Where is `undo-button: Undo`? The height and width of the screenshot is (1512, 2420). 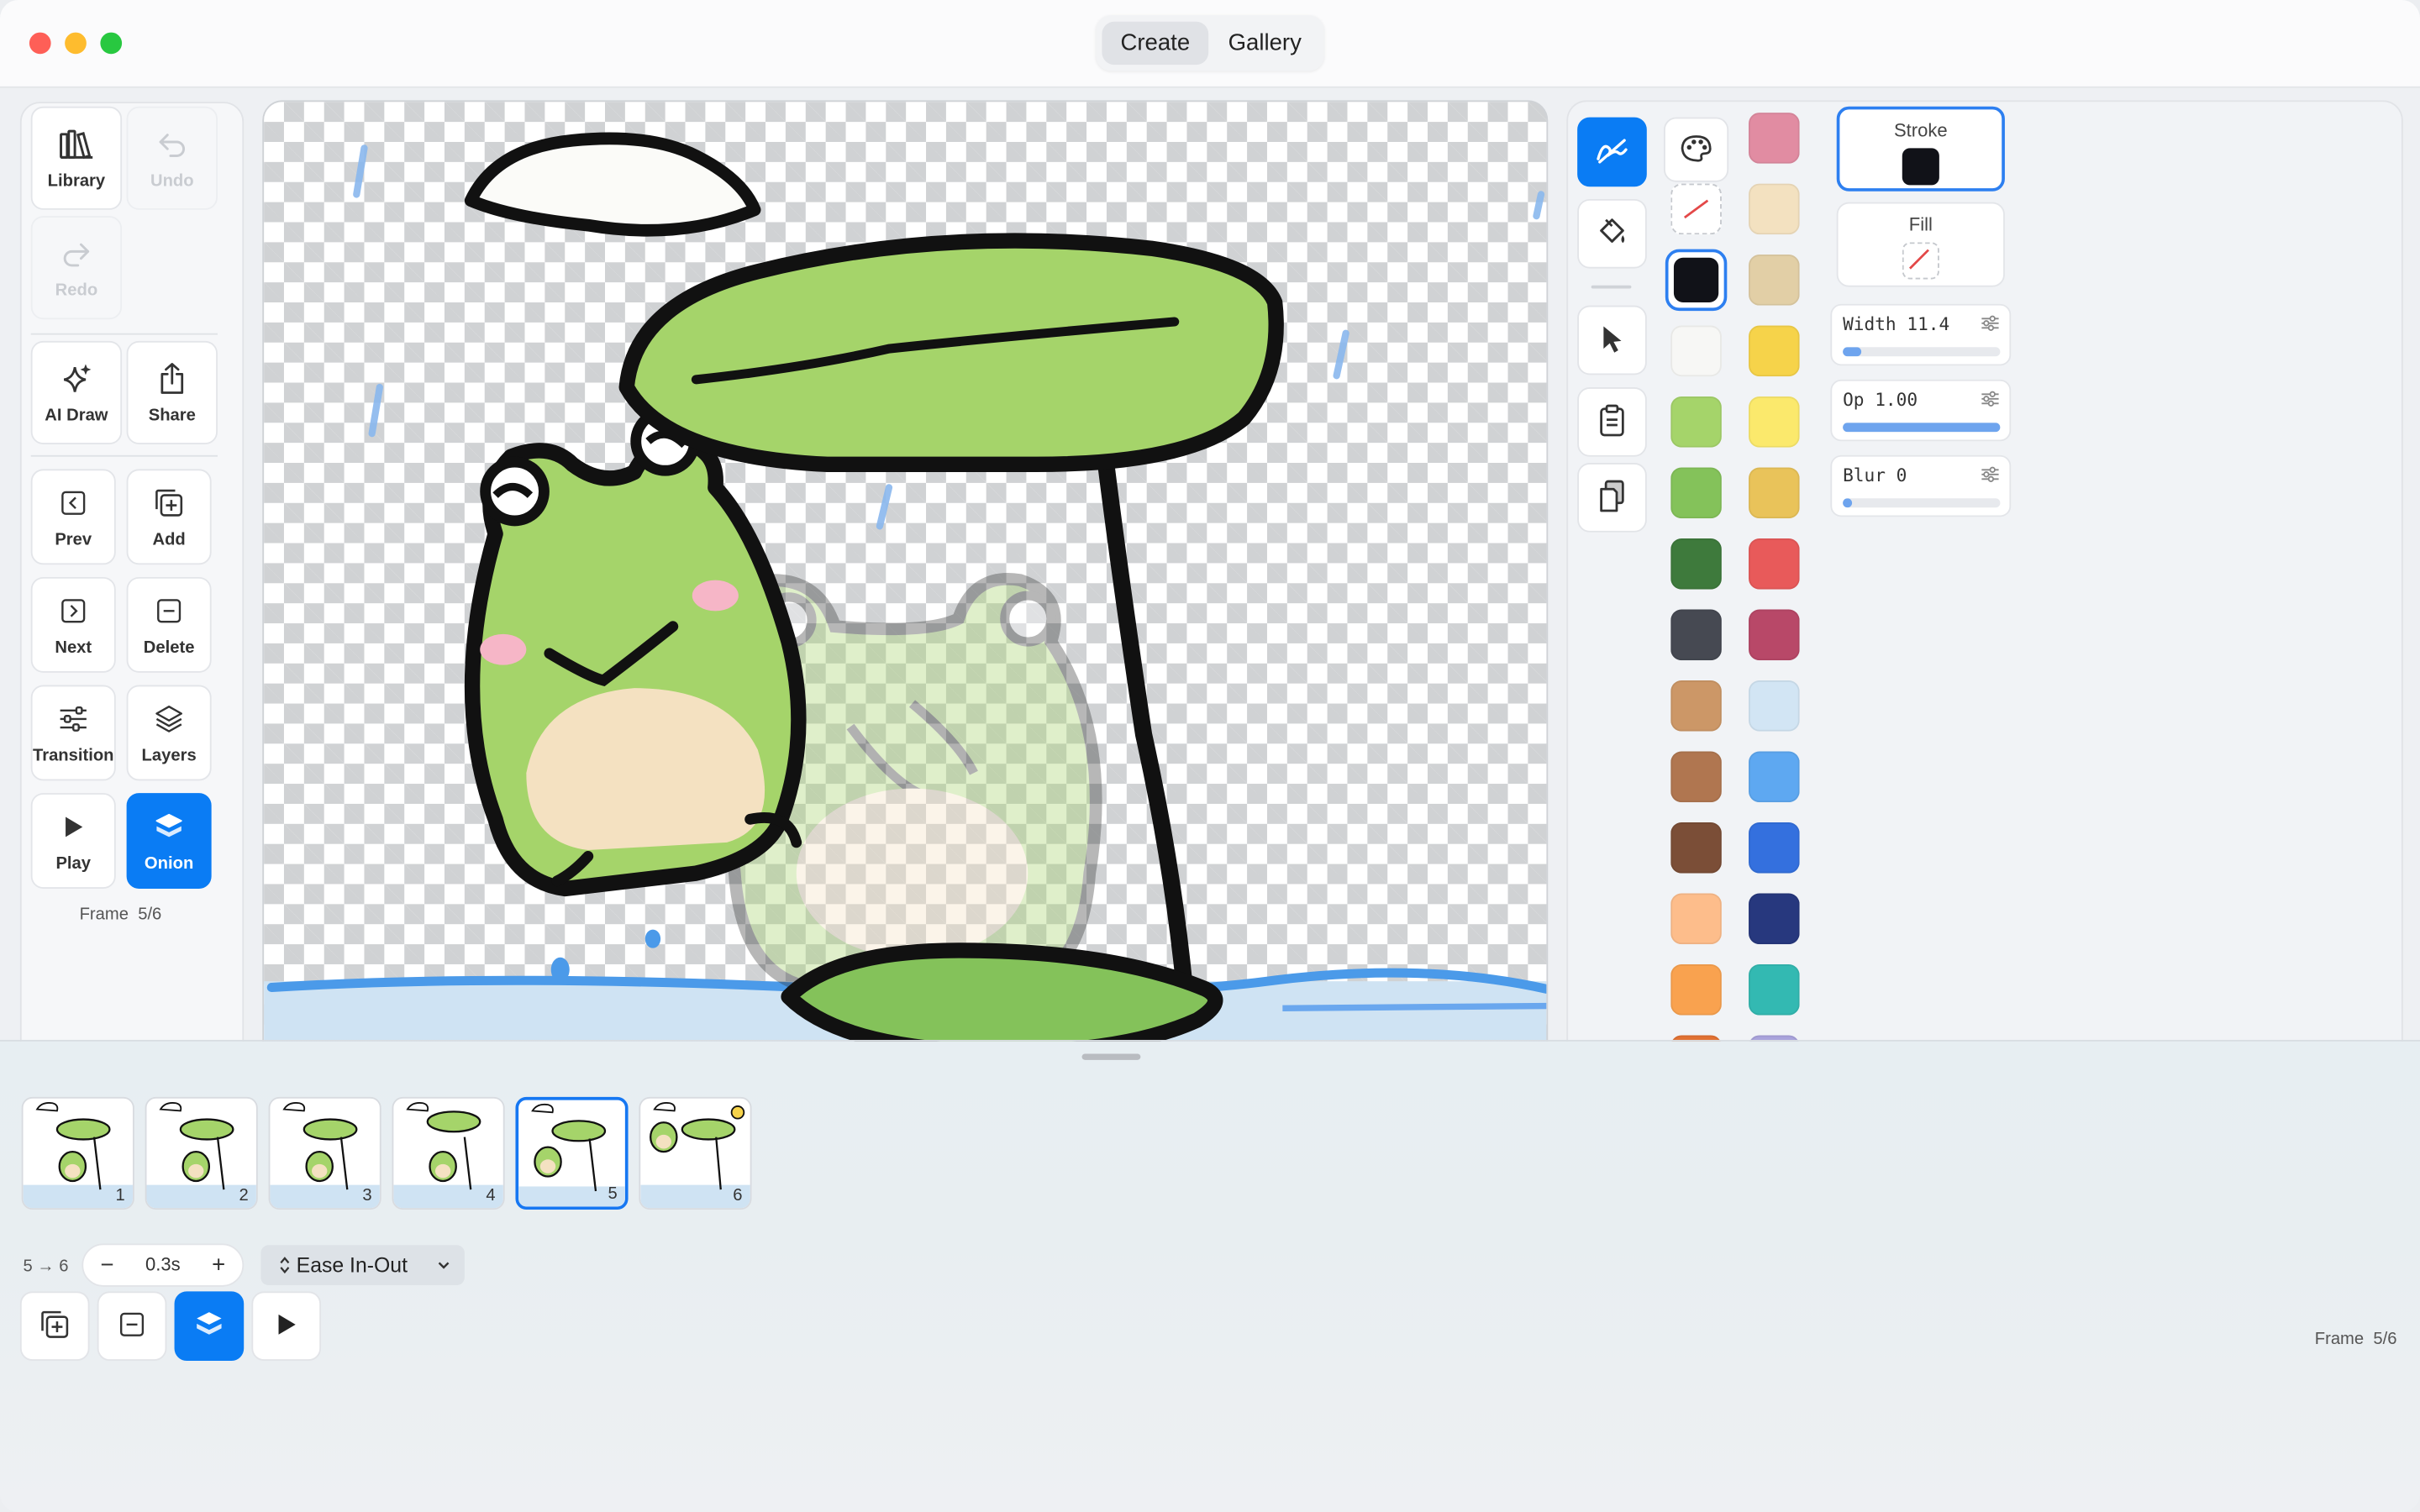 undo-button: Undo is located at coordinates (172, 158).